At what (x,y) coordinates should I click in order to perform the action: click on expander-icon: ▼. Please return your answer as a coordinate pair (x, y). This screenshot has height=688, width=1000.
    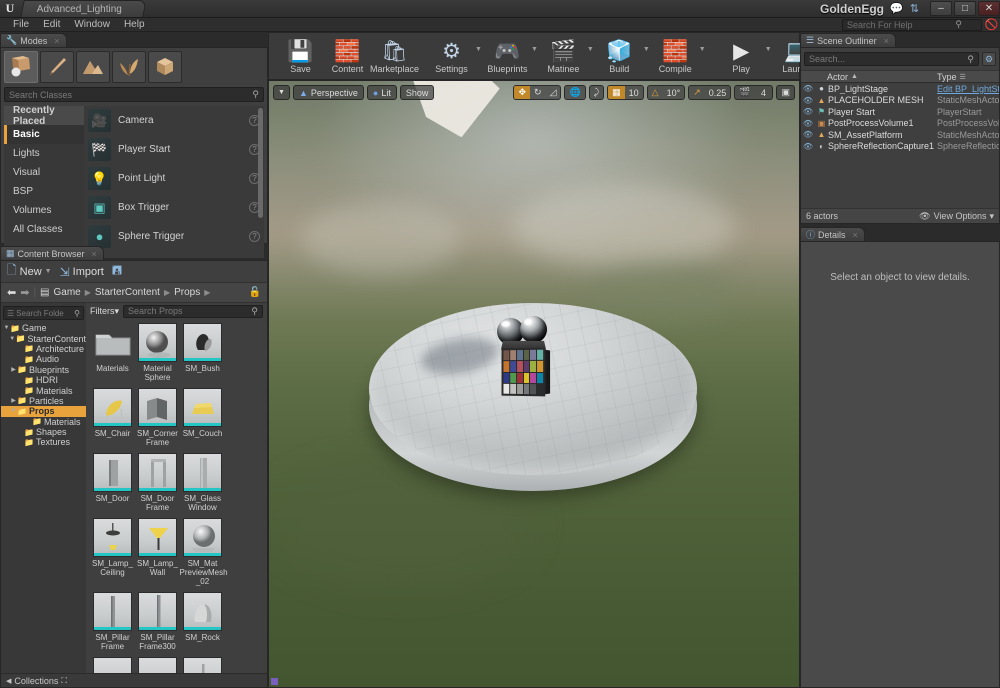
    Looking at the image, I should click on (6, 328).